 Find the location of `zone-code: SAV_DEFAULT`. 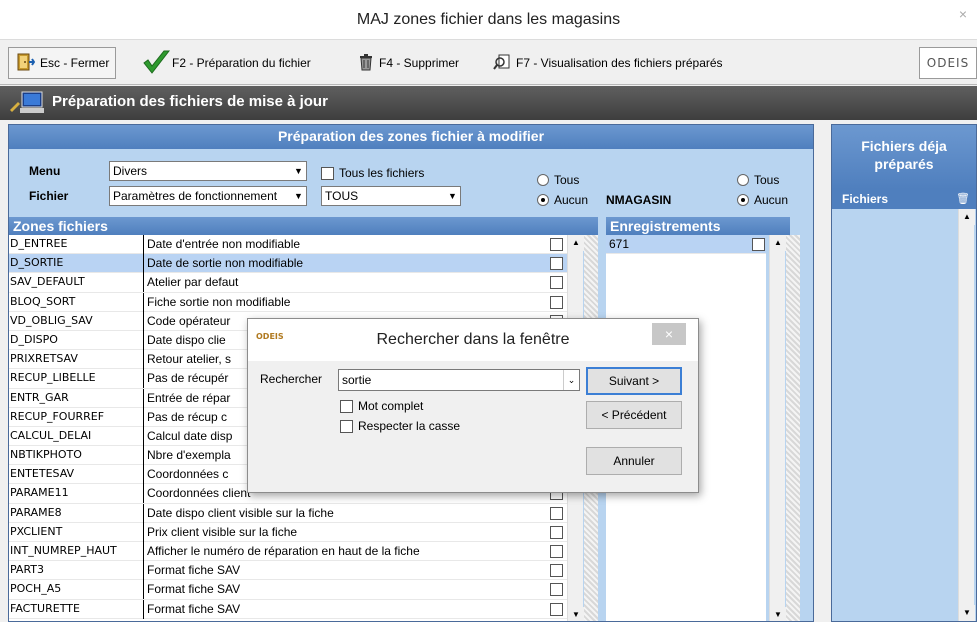

zone-code: SAV_DEFAULT is located at coordinates (47, 282).